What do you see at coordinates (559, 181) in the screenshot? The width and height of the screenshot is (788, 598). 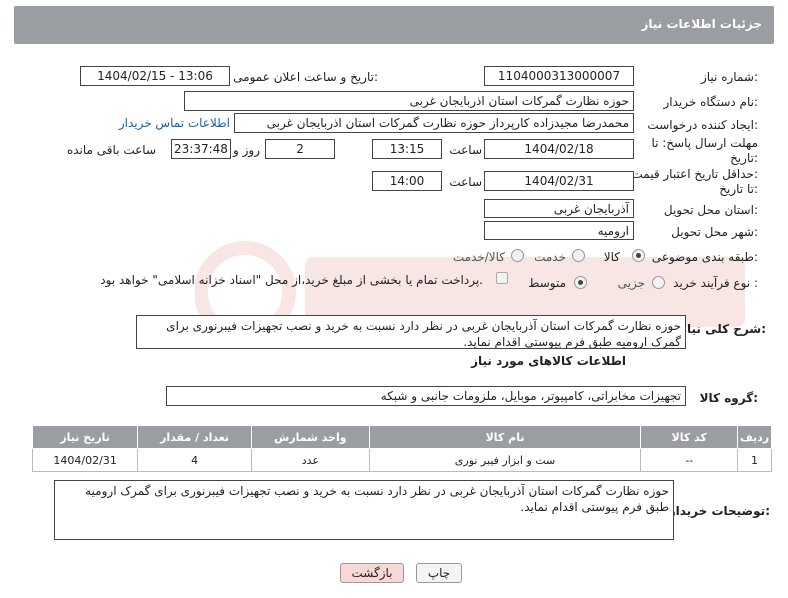 I see `validity-date-field: 1404/02/31` at bounding box center [559, 181].